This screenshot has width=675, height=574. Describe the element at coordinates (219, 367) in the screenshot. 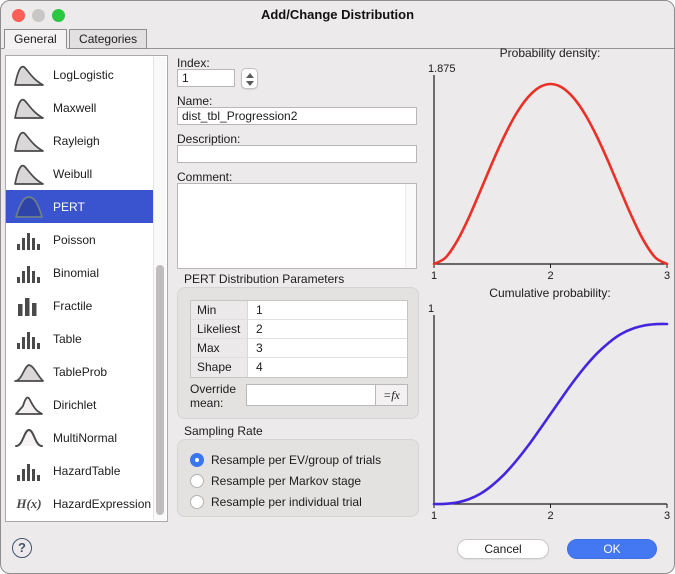

I see `param-label: Shape` at that location.